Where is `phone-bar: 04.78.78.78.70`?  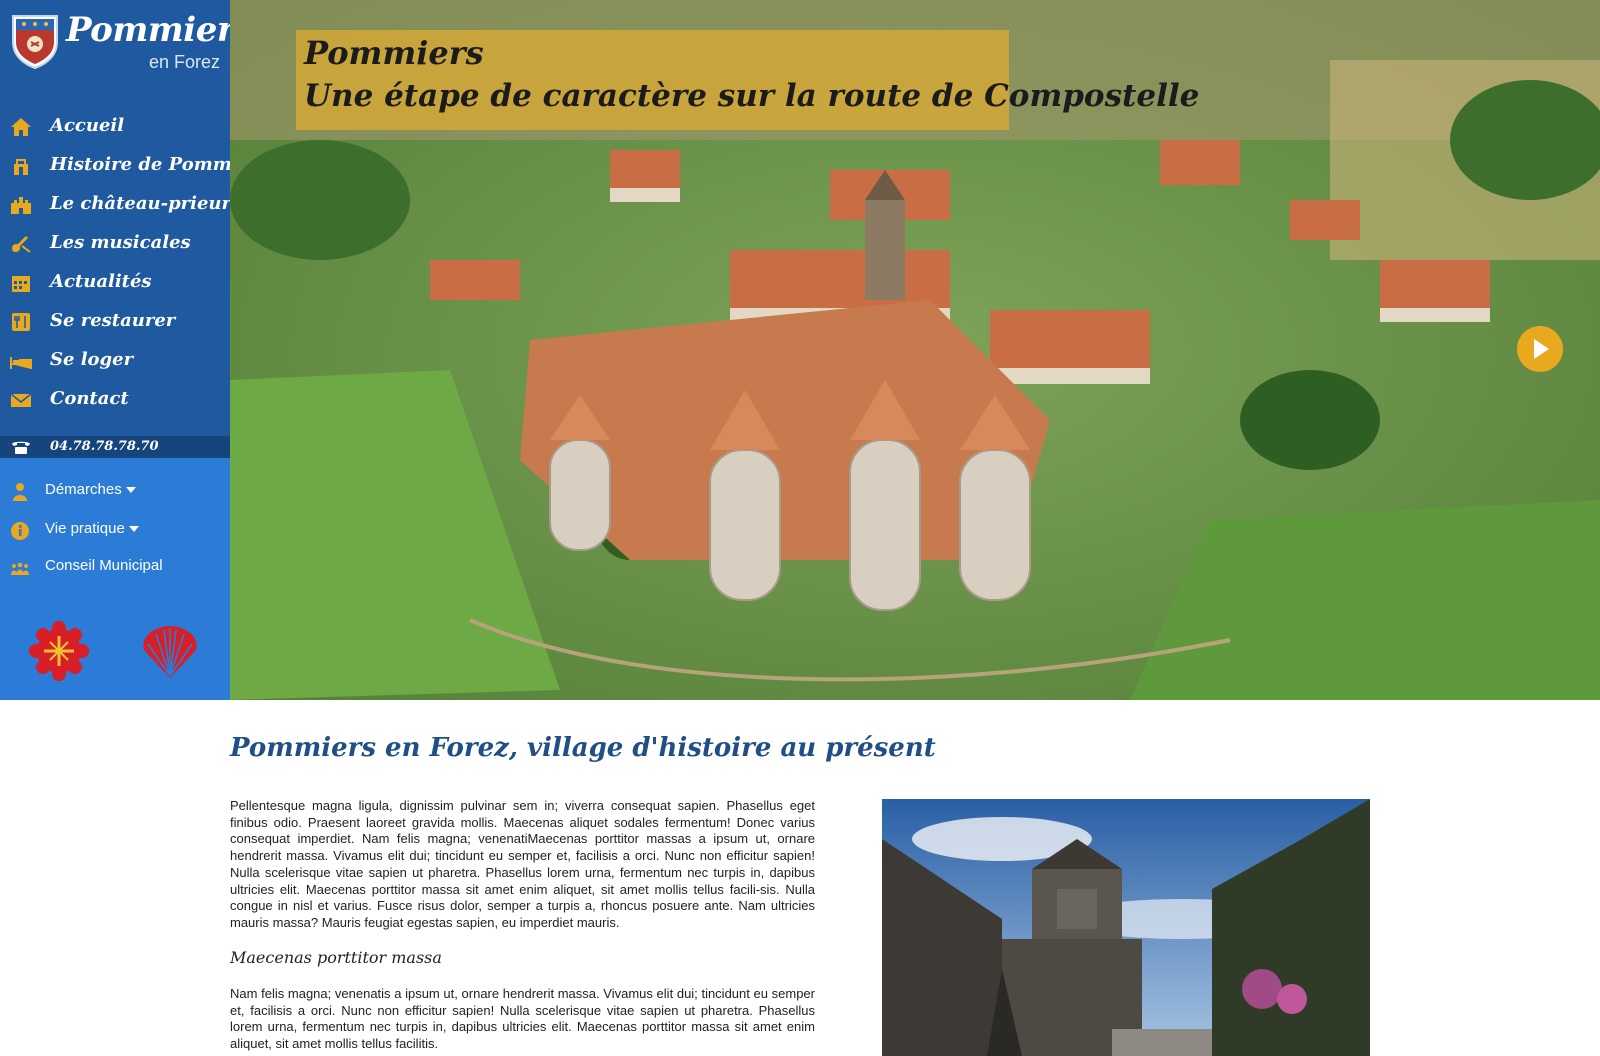 phone-bar: 04.78.78.78.70 is located at coordinates (115, 447).